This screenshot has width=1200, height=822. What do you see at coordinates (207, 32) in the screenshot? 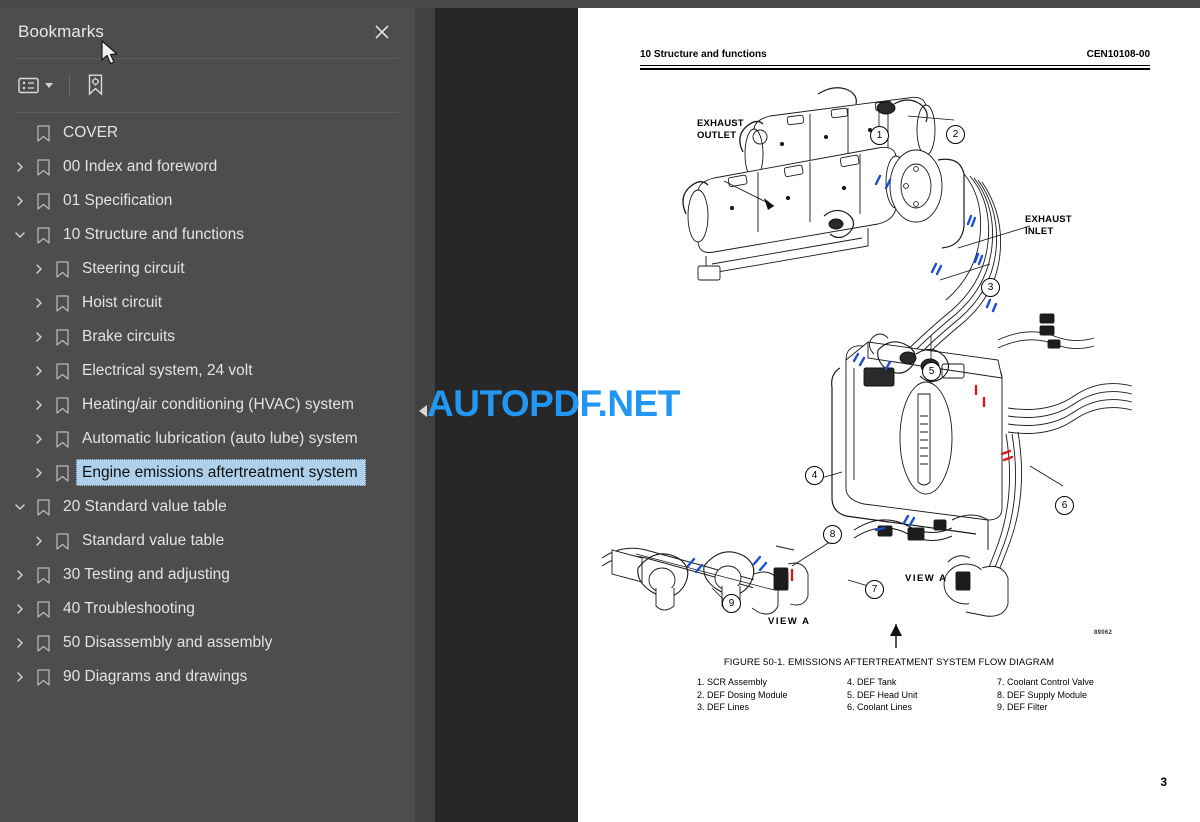
I see `bookmarks-header: Bookmarks` at bounding box center [207, 32].